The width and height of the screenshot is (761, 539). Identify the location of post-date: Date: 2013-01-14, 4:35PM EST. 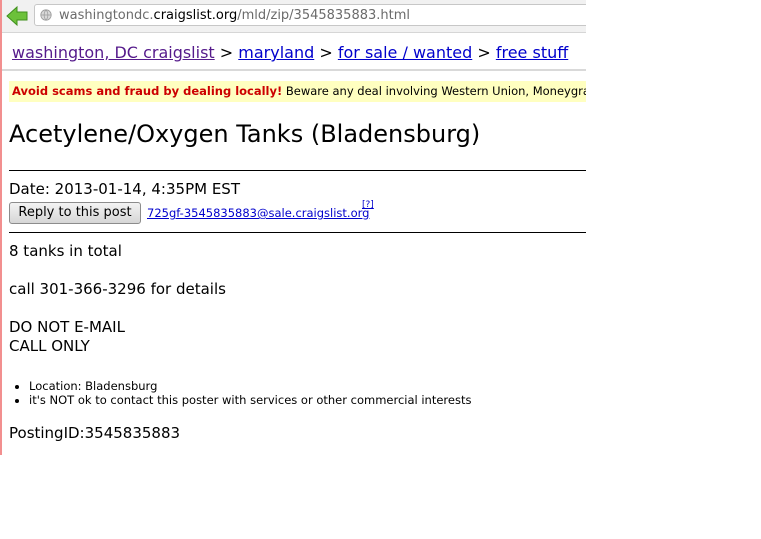
(124, 189).